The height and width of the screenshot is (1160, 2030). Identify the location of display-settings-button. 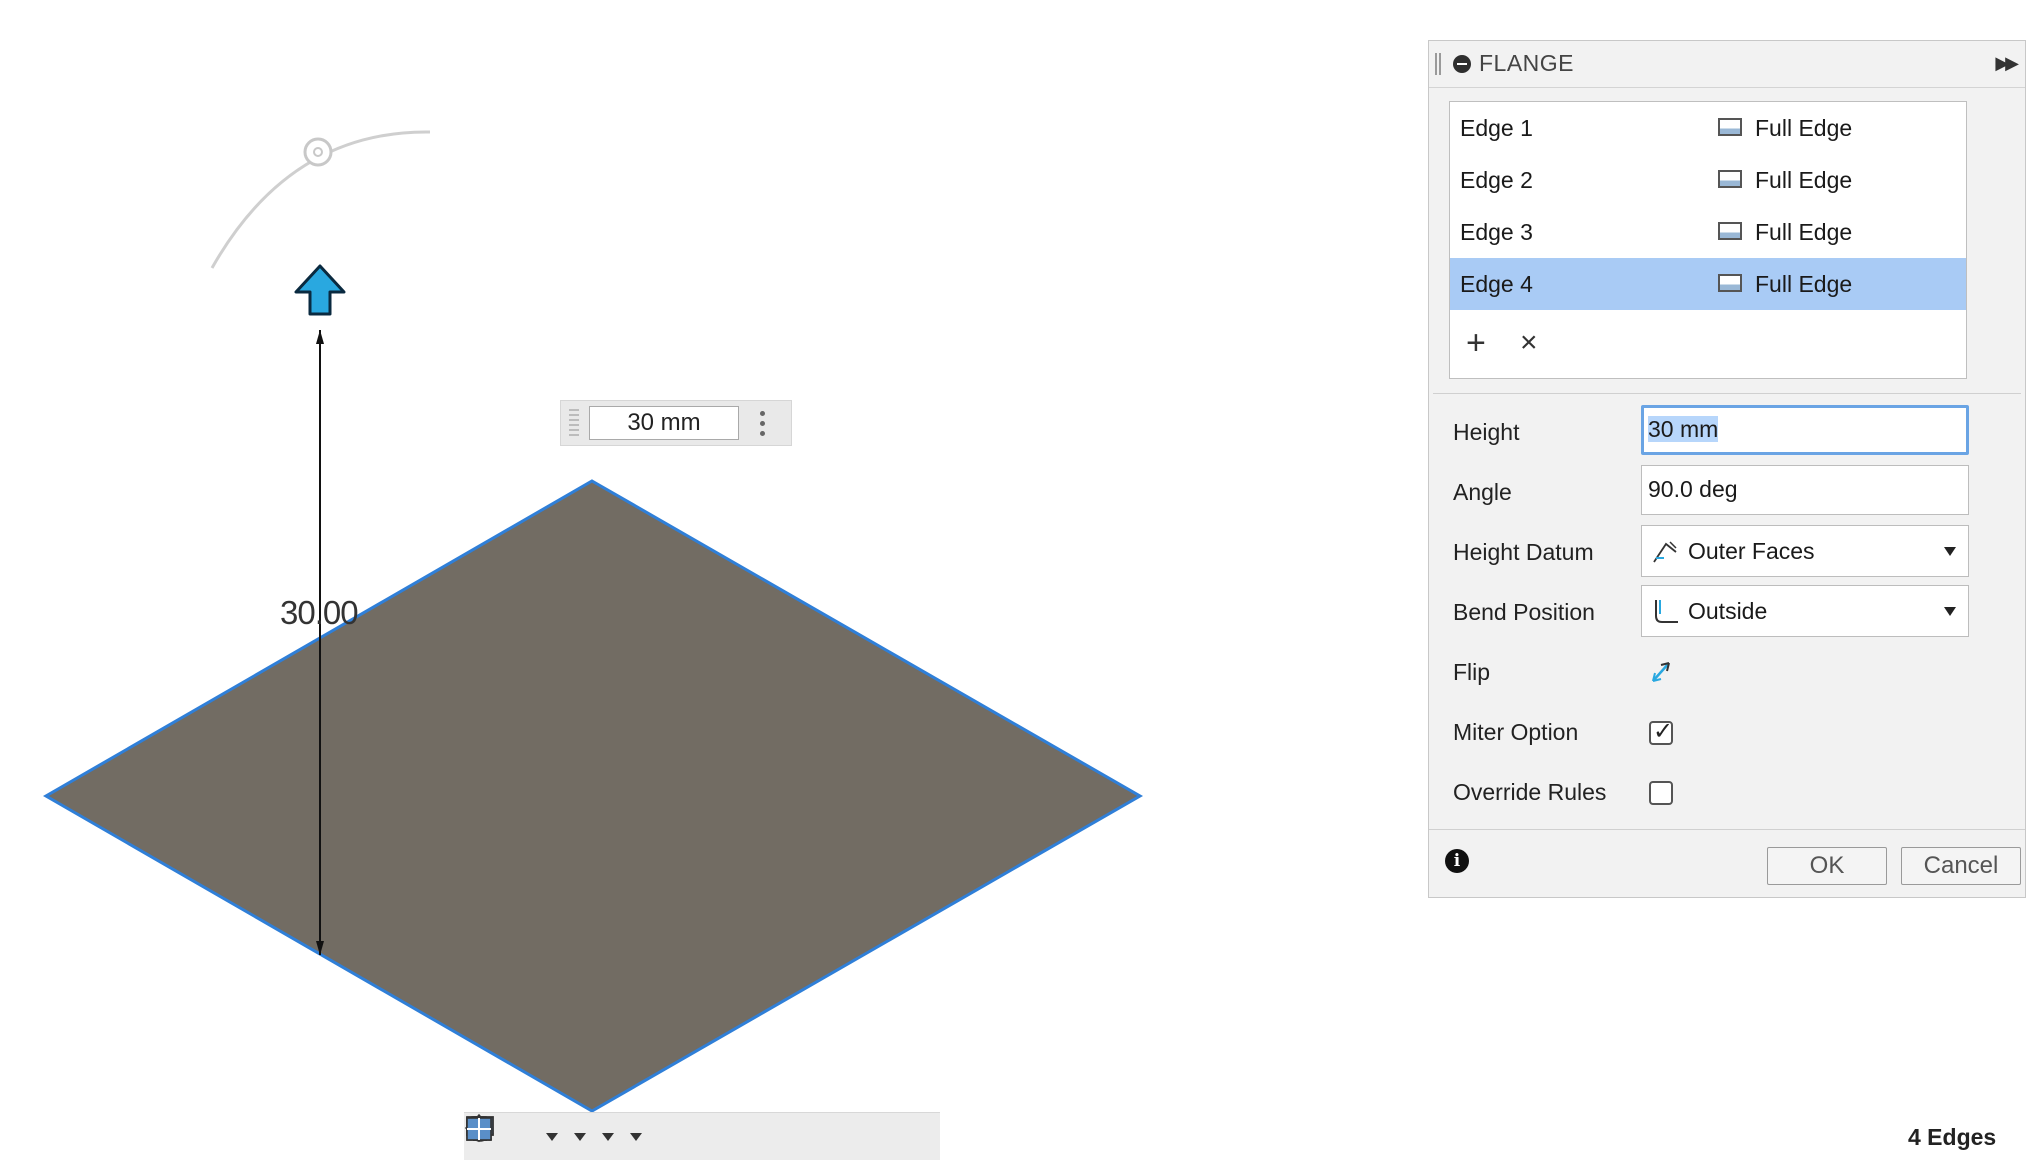
(528, 1136).